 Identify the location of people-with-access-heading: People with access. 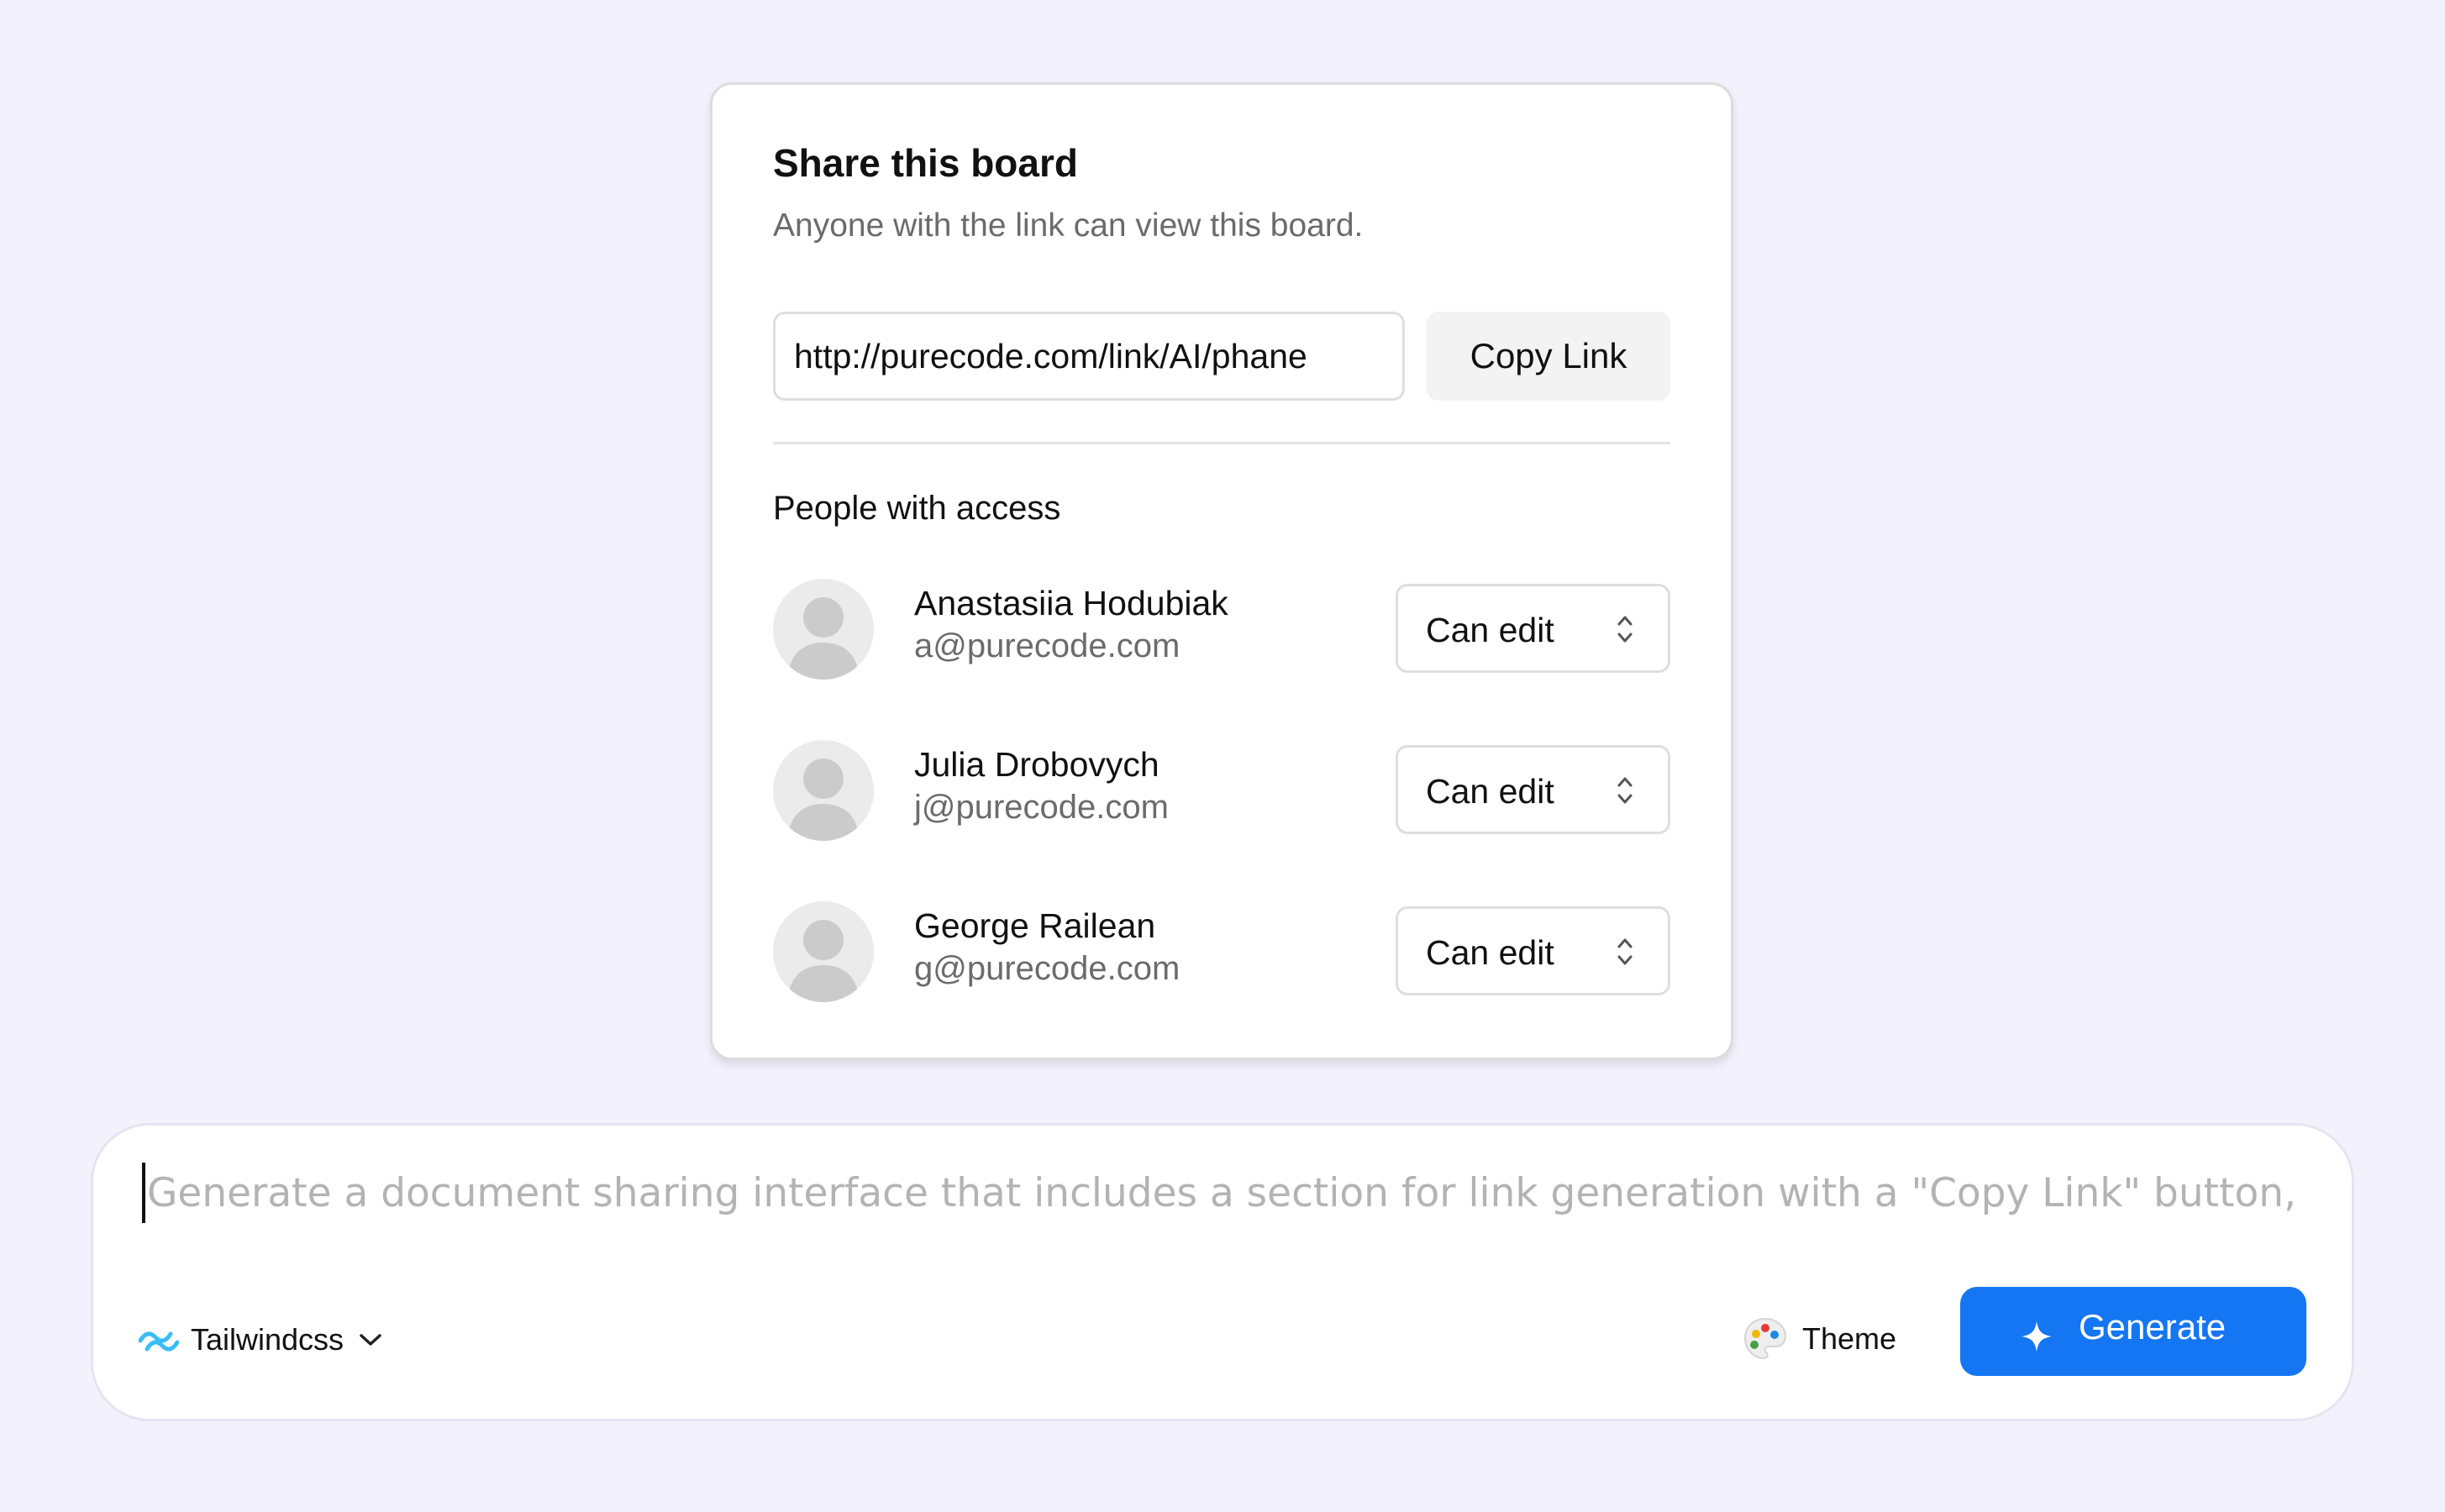
(917, 508).